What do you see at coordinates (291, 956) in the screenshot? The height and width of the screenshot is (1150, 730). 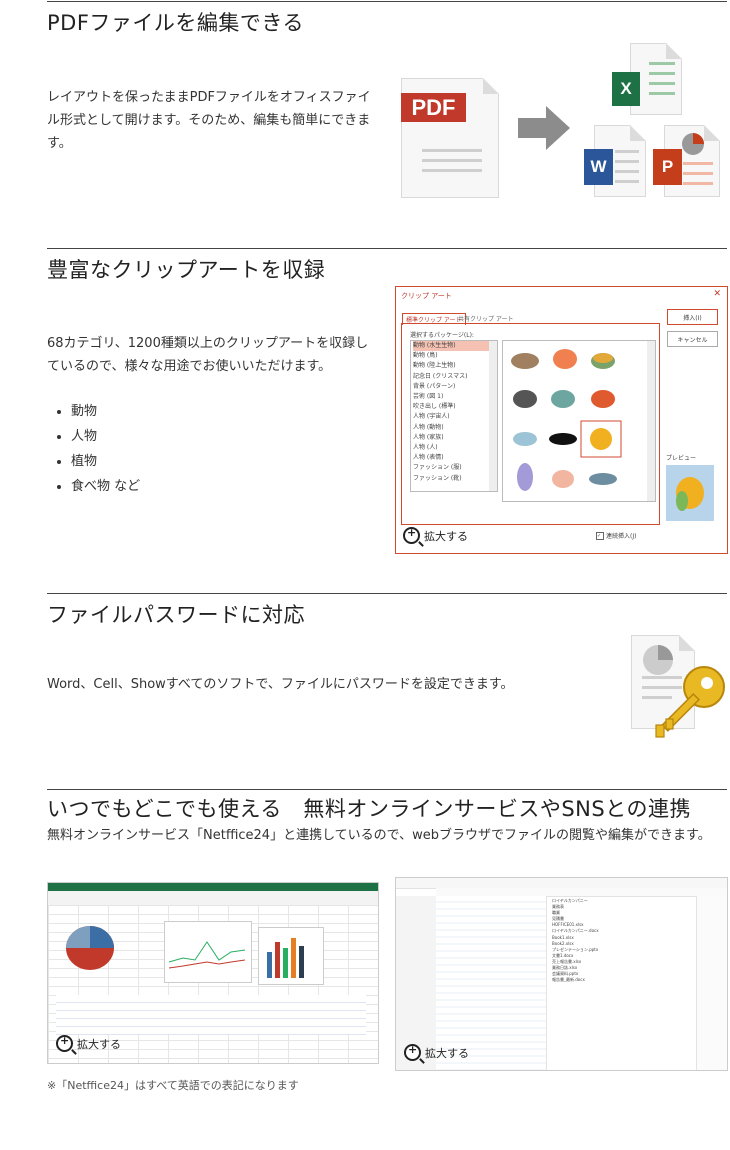 I see `bar-chart-thumb` at bounding box center [291, 956].